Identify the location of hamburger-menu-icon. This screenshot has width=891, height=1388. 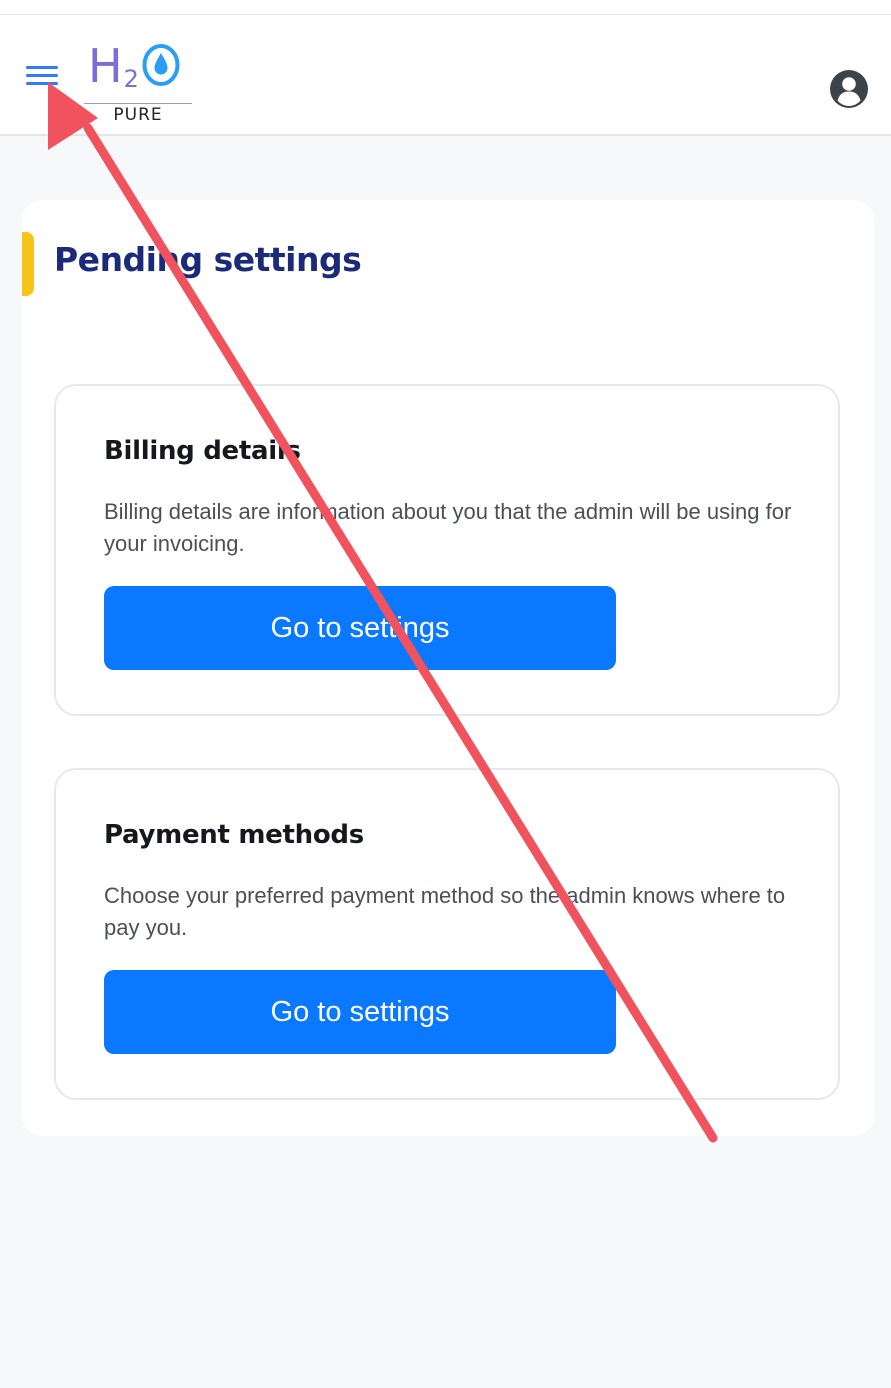
(42, 75).